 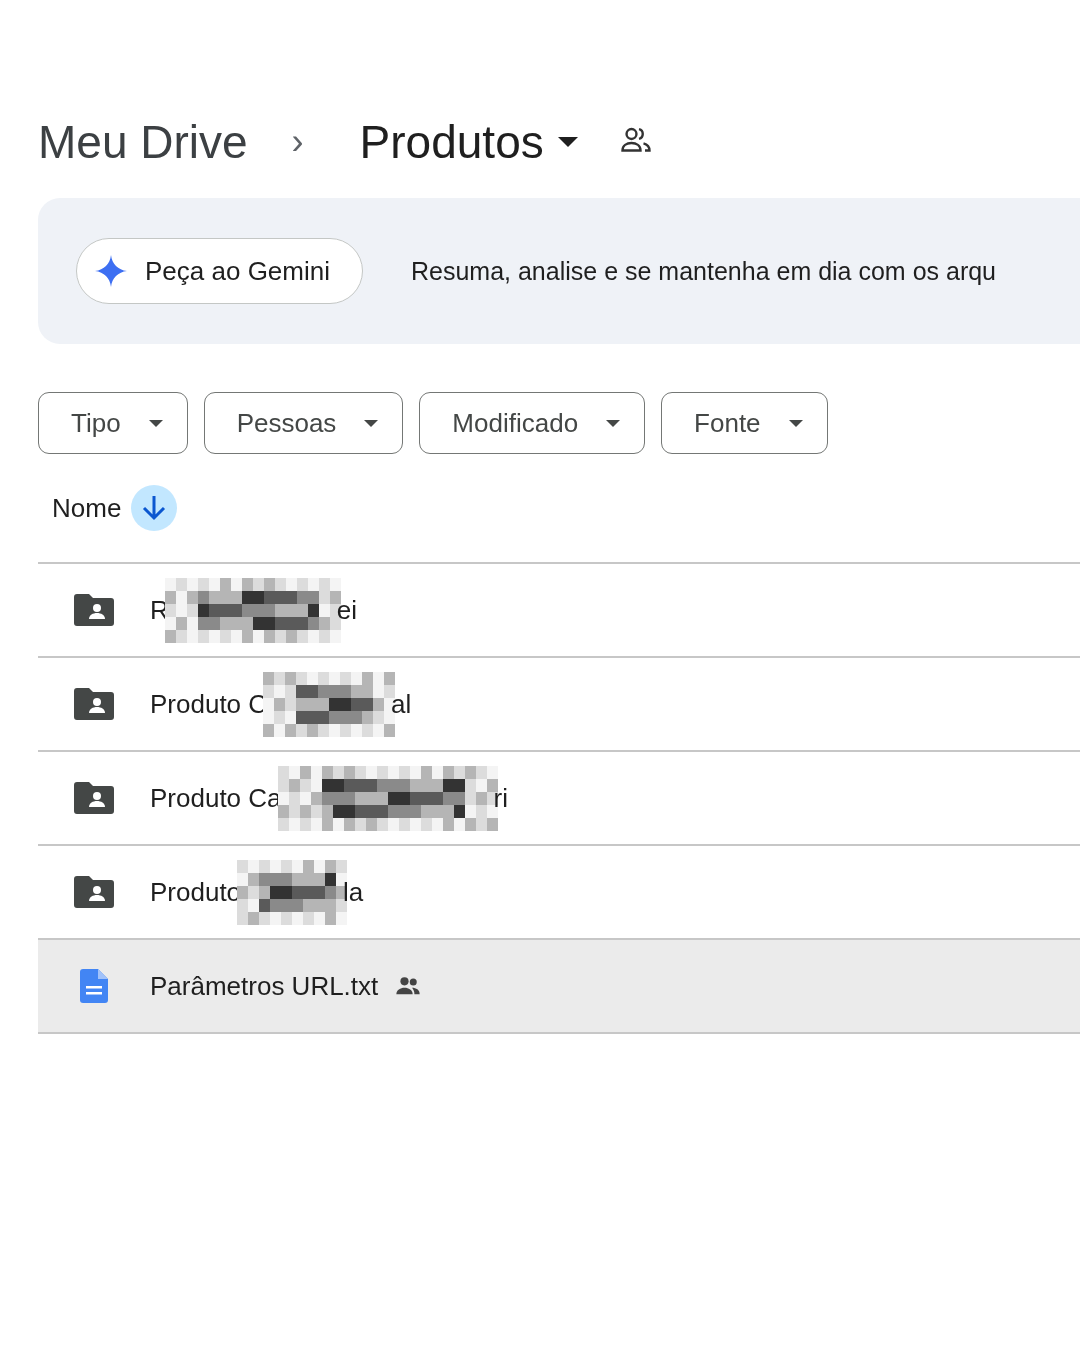 I want to click on file-name: ri, so click(x=500, y=798).